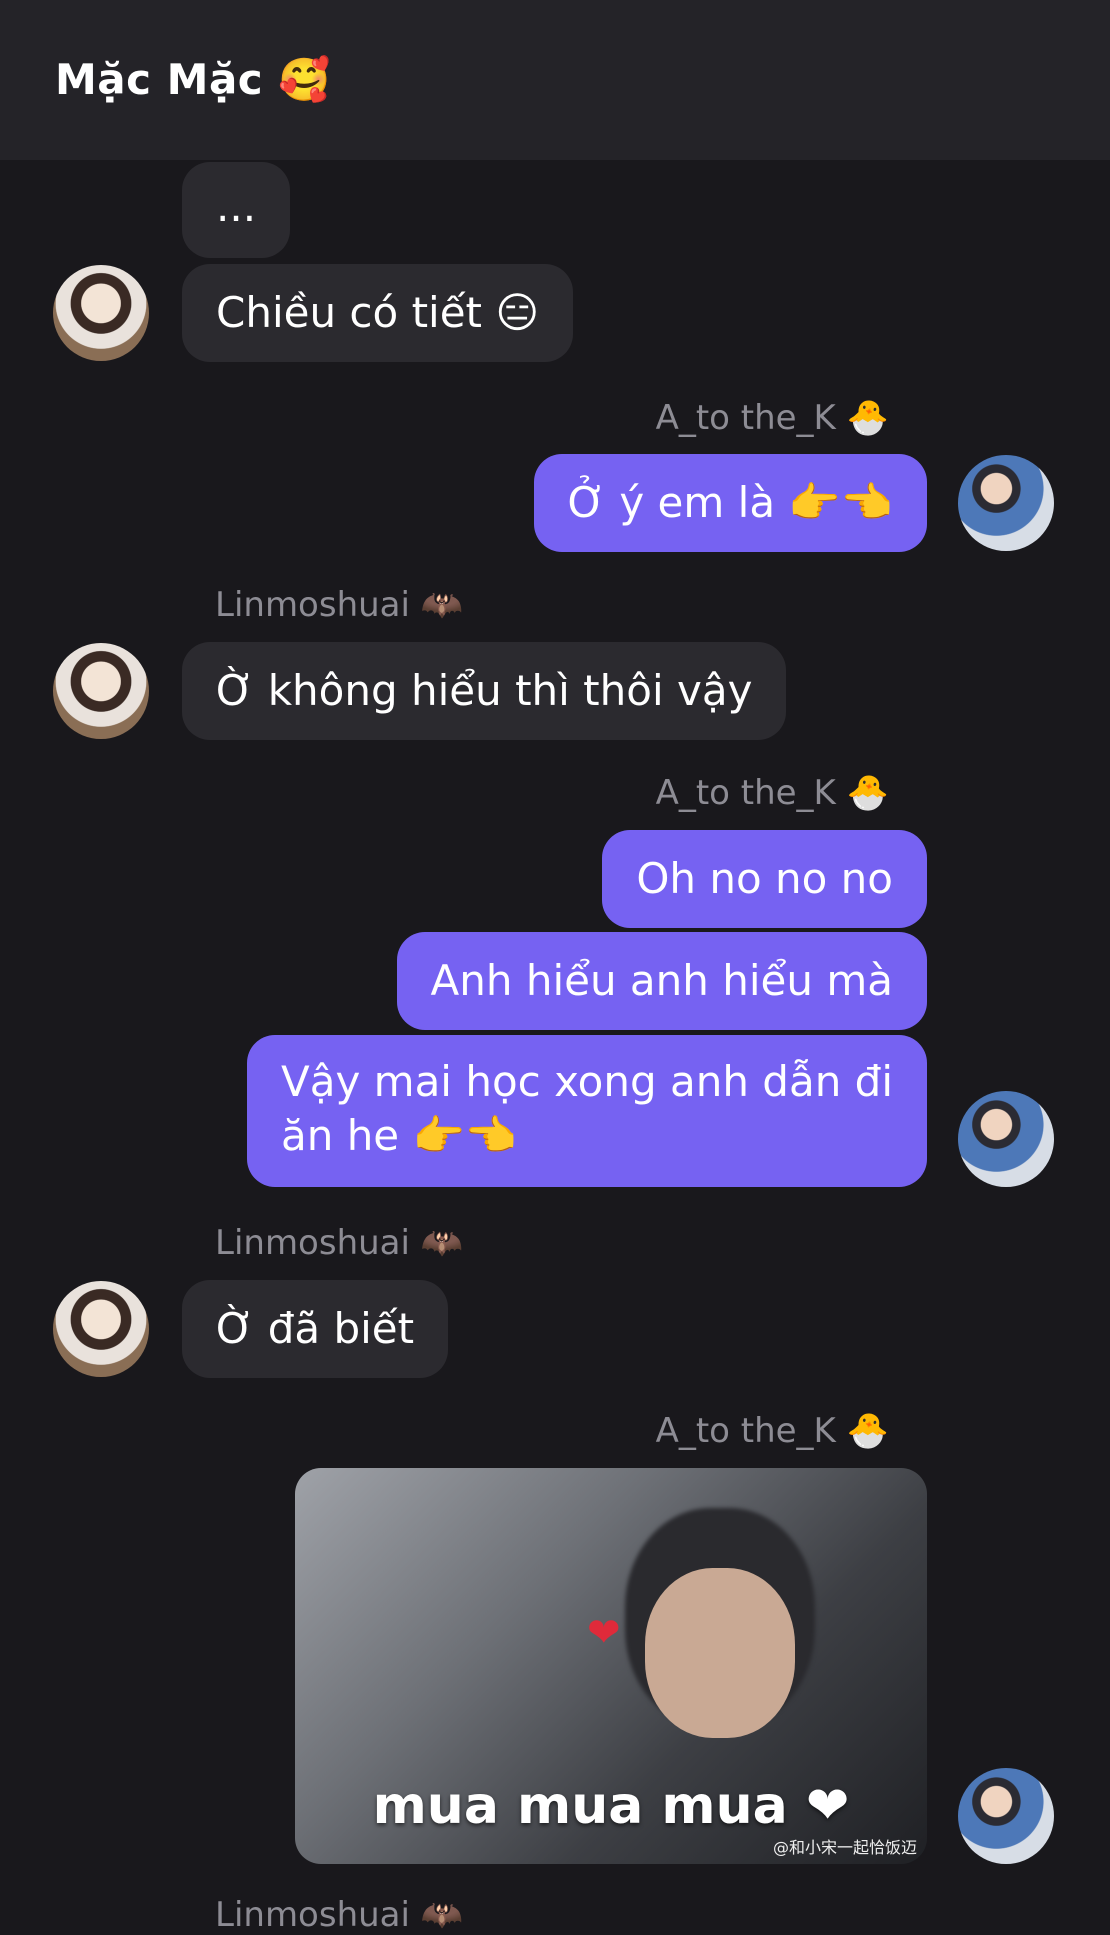 This screenshot has width=1110, height=1935. I want to click on image-caption: mua mua mua ❤, so click(611, 1806).